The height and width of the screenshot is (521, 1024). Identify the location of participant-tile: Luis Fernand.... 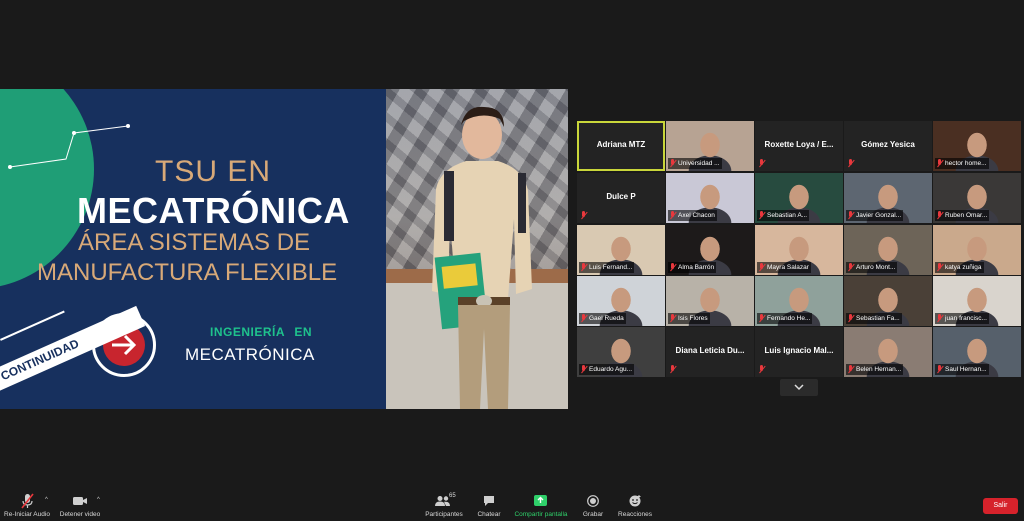
(621, 250).